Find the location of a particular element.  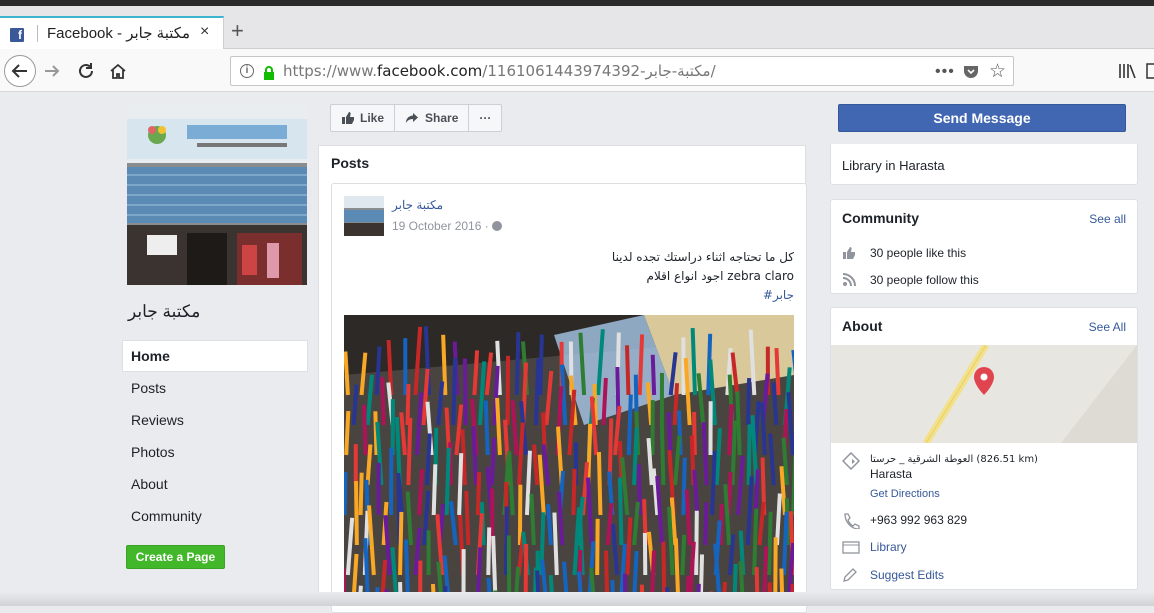

nav-reviews: Reviews is located at coordinates (215, 420).